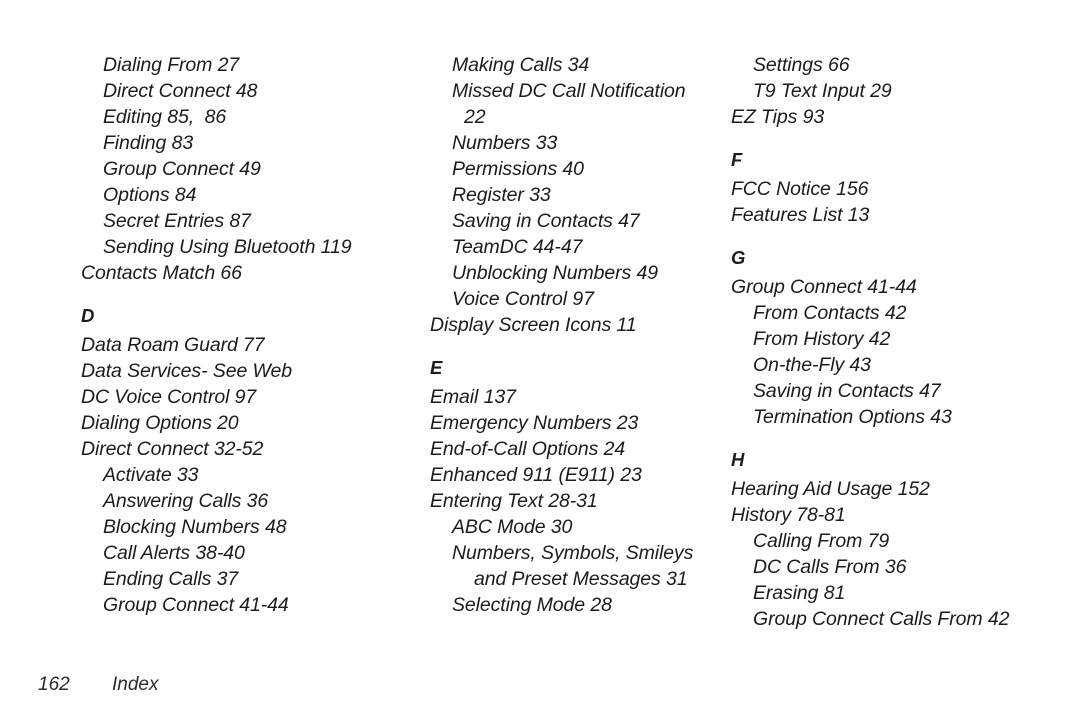  Describe the element at coordinates (534, 423) in the screenshot. I see `index-entry: Emergency Numbers 23` at that location.